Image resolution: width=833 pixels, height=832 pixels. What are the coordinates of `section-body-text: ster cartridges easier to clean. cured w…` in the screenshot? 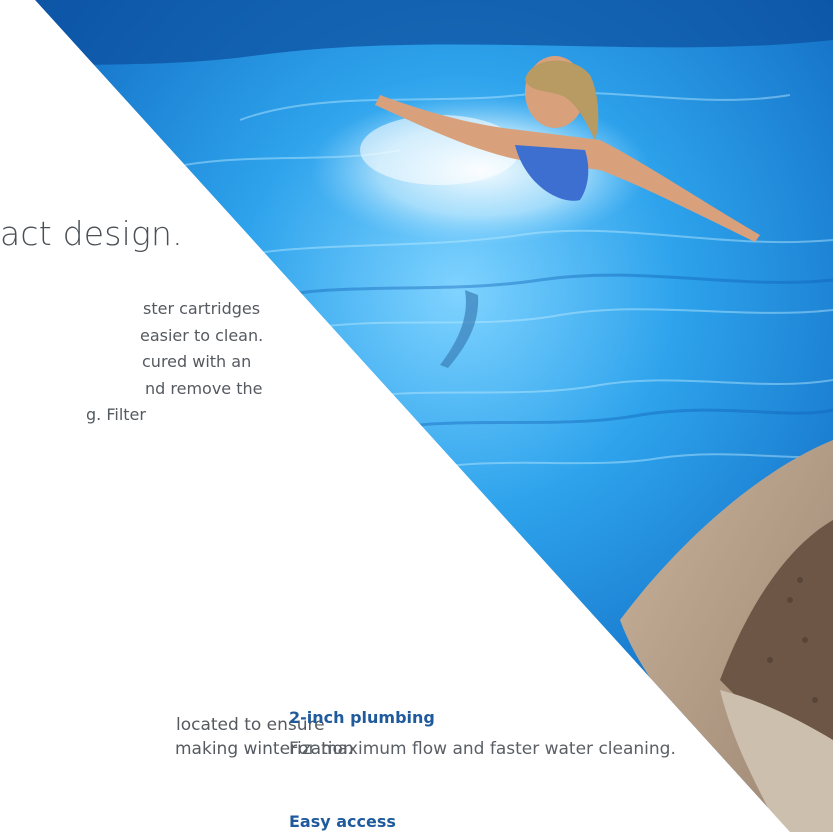 It's located at (132, 362).